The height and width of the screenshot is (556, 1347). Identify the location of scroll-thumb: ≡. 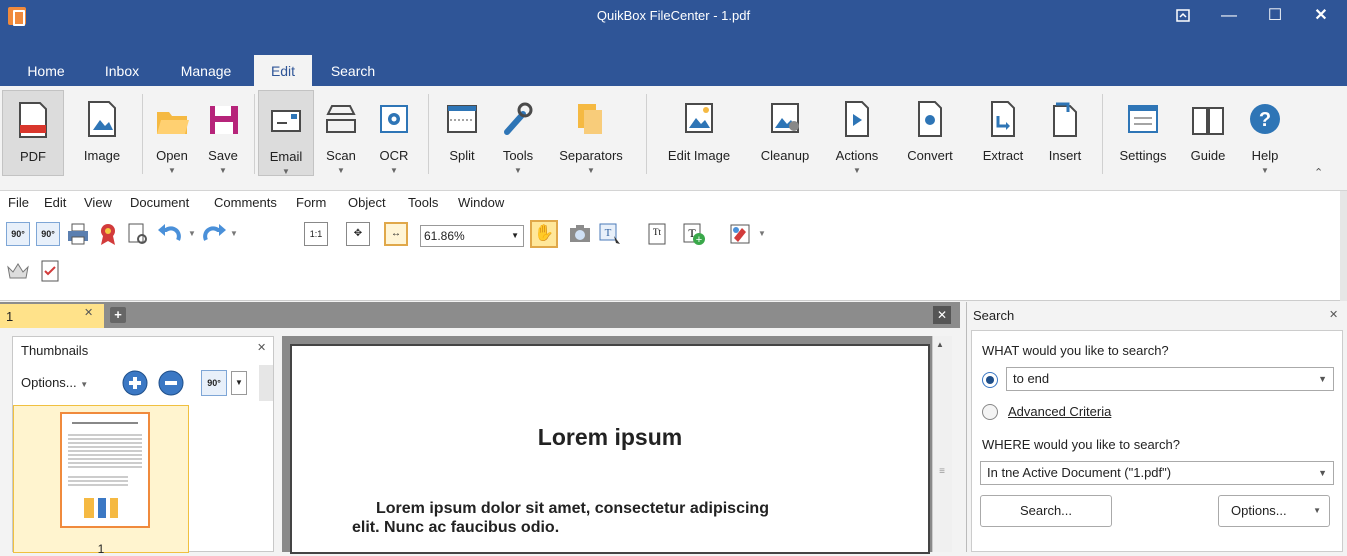
(942, 478).